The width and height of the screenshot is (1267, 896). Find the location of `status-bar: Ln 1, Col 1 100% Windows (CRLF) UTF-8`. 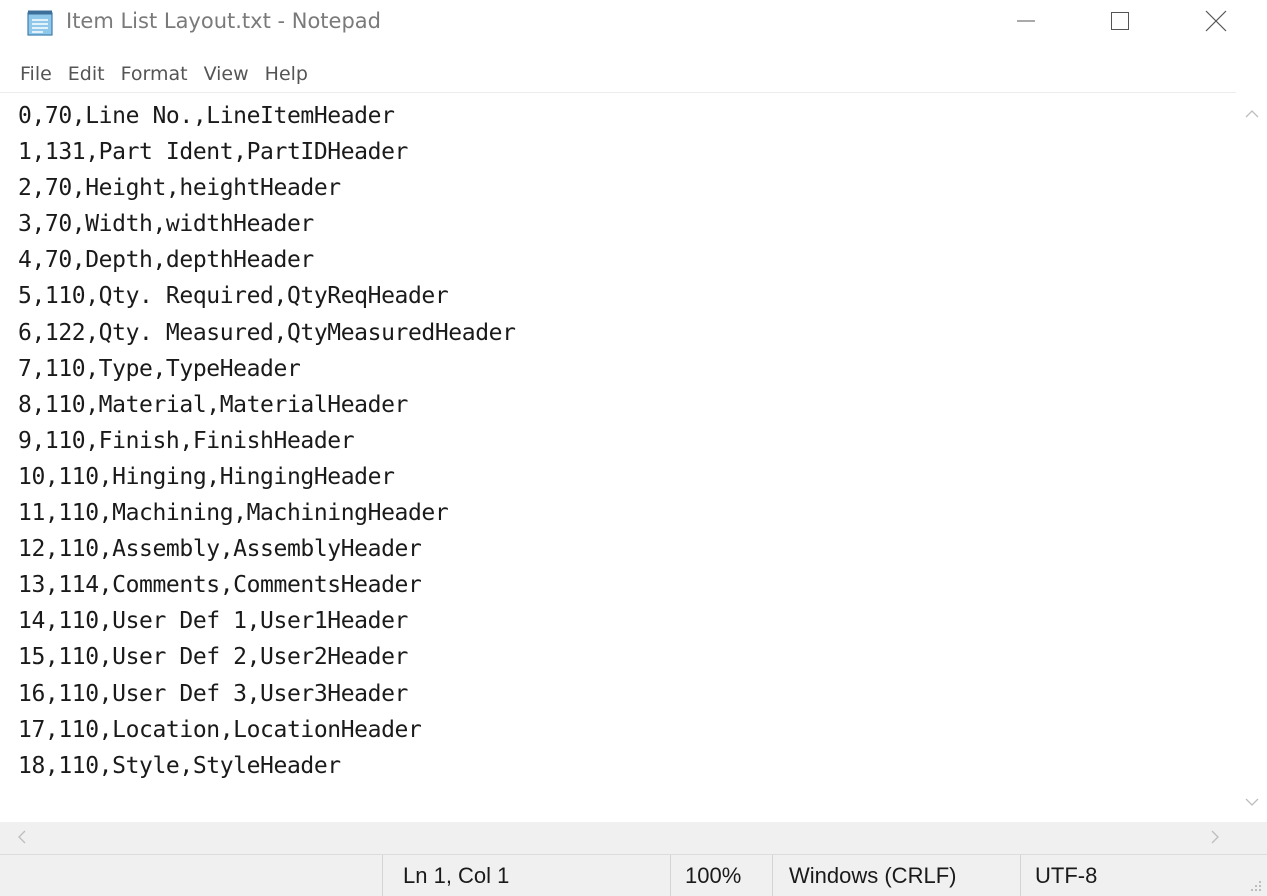

status-bar: Ln 1, Col 1 100% Windows (CRLF) UTF-8 is located at coordinates (633, 875).